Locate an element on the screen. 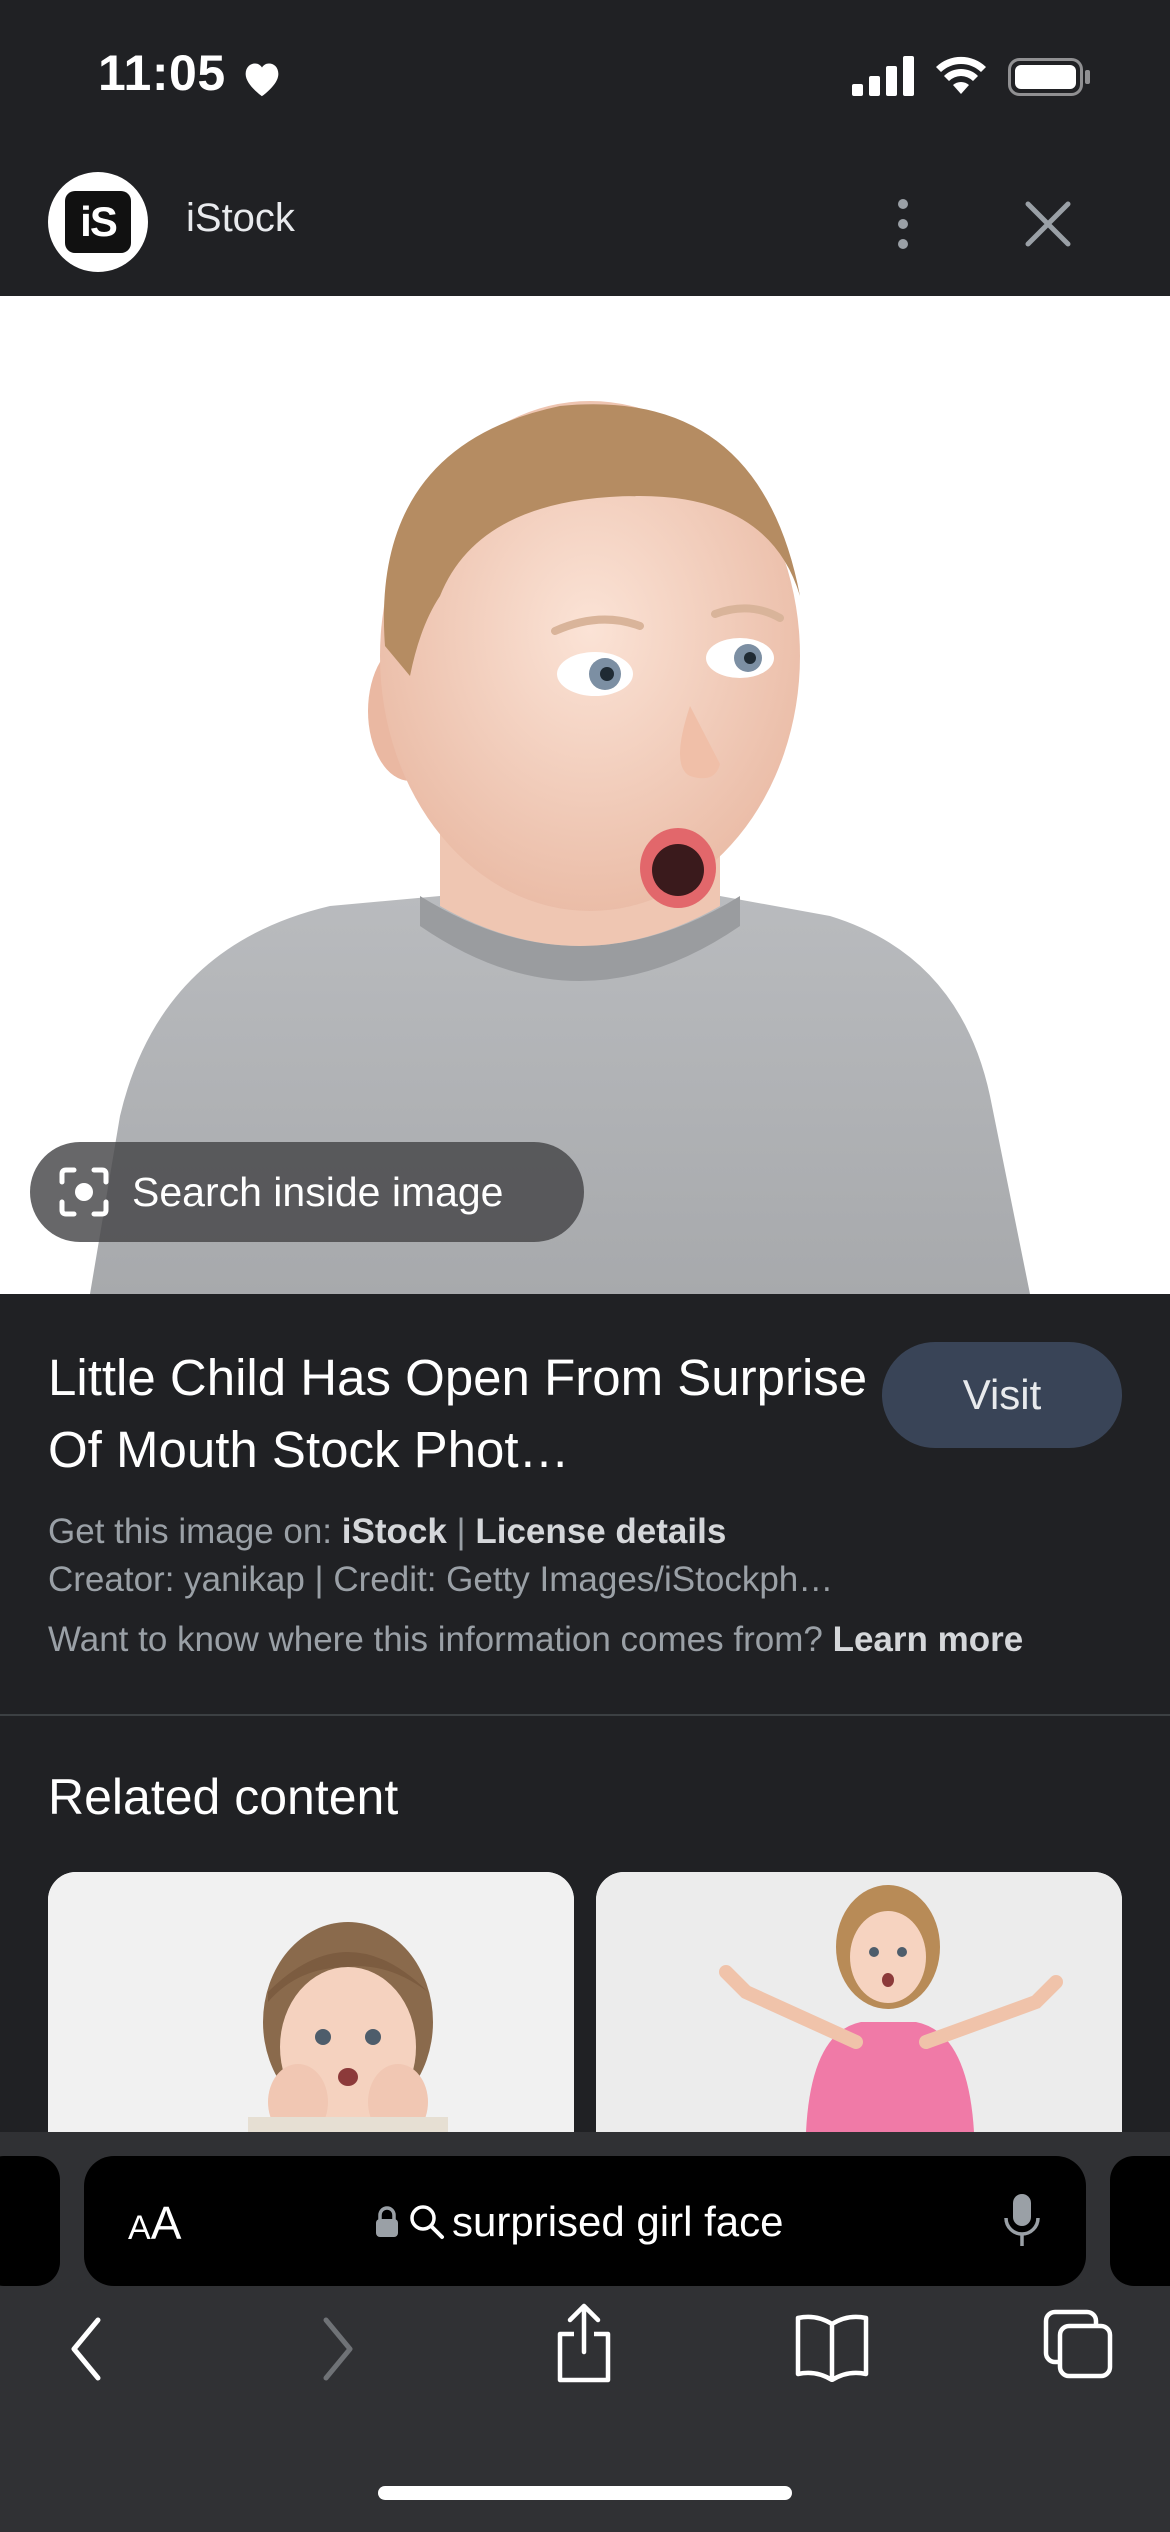 This screenshot has width=1170, height=2532. next-tab-preview is located at coordinates (1140, 2221).